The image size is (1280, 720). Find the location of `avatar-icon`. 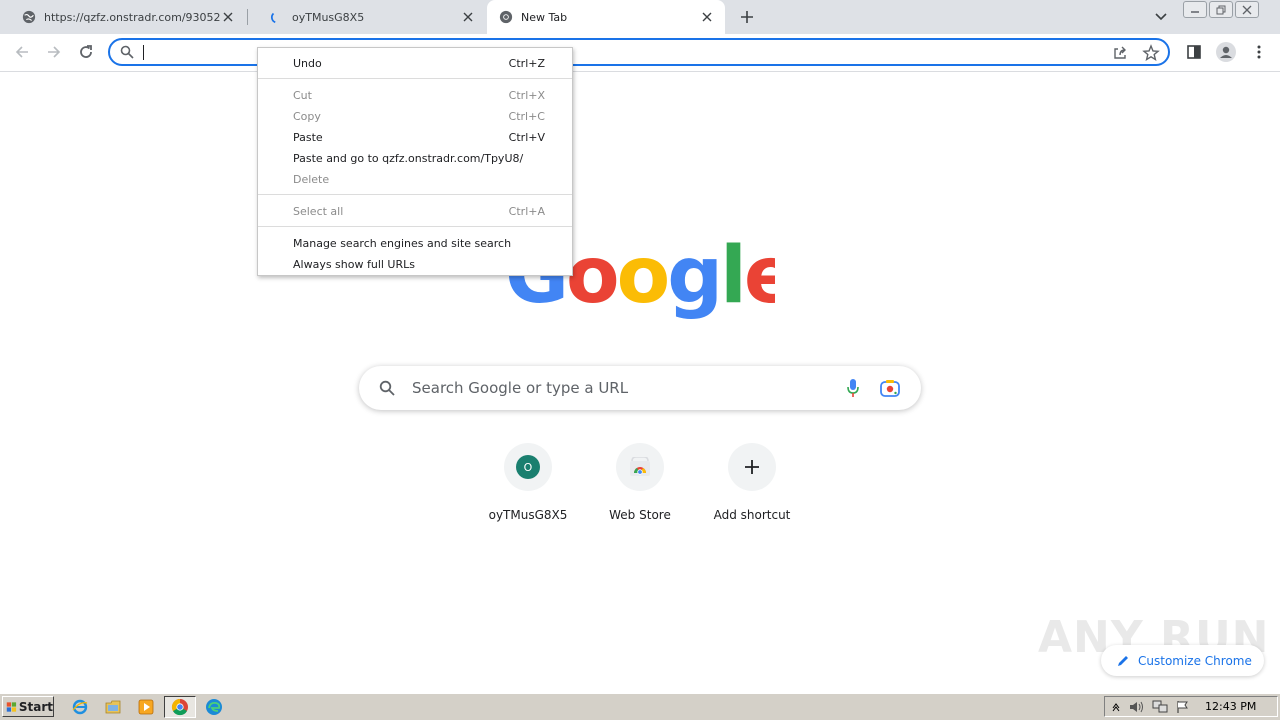

avatar-icon is located at coordinates (1226, 52).